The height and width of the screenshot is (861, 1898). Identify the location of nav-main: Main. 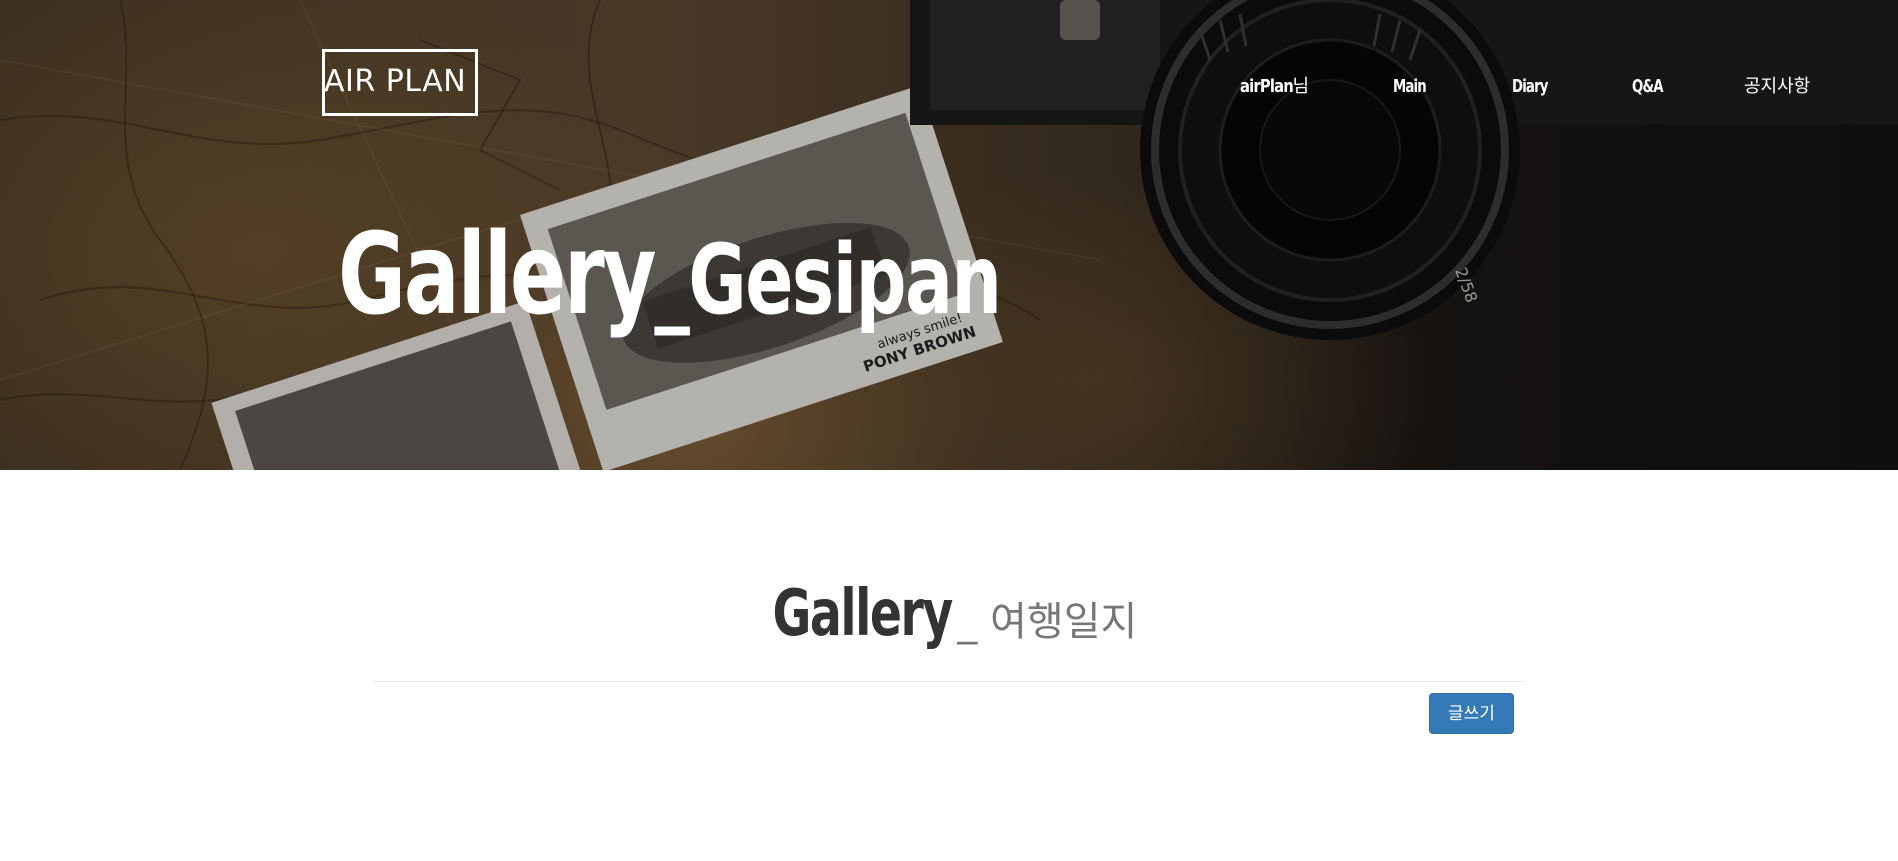
(1410, 87).